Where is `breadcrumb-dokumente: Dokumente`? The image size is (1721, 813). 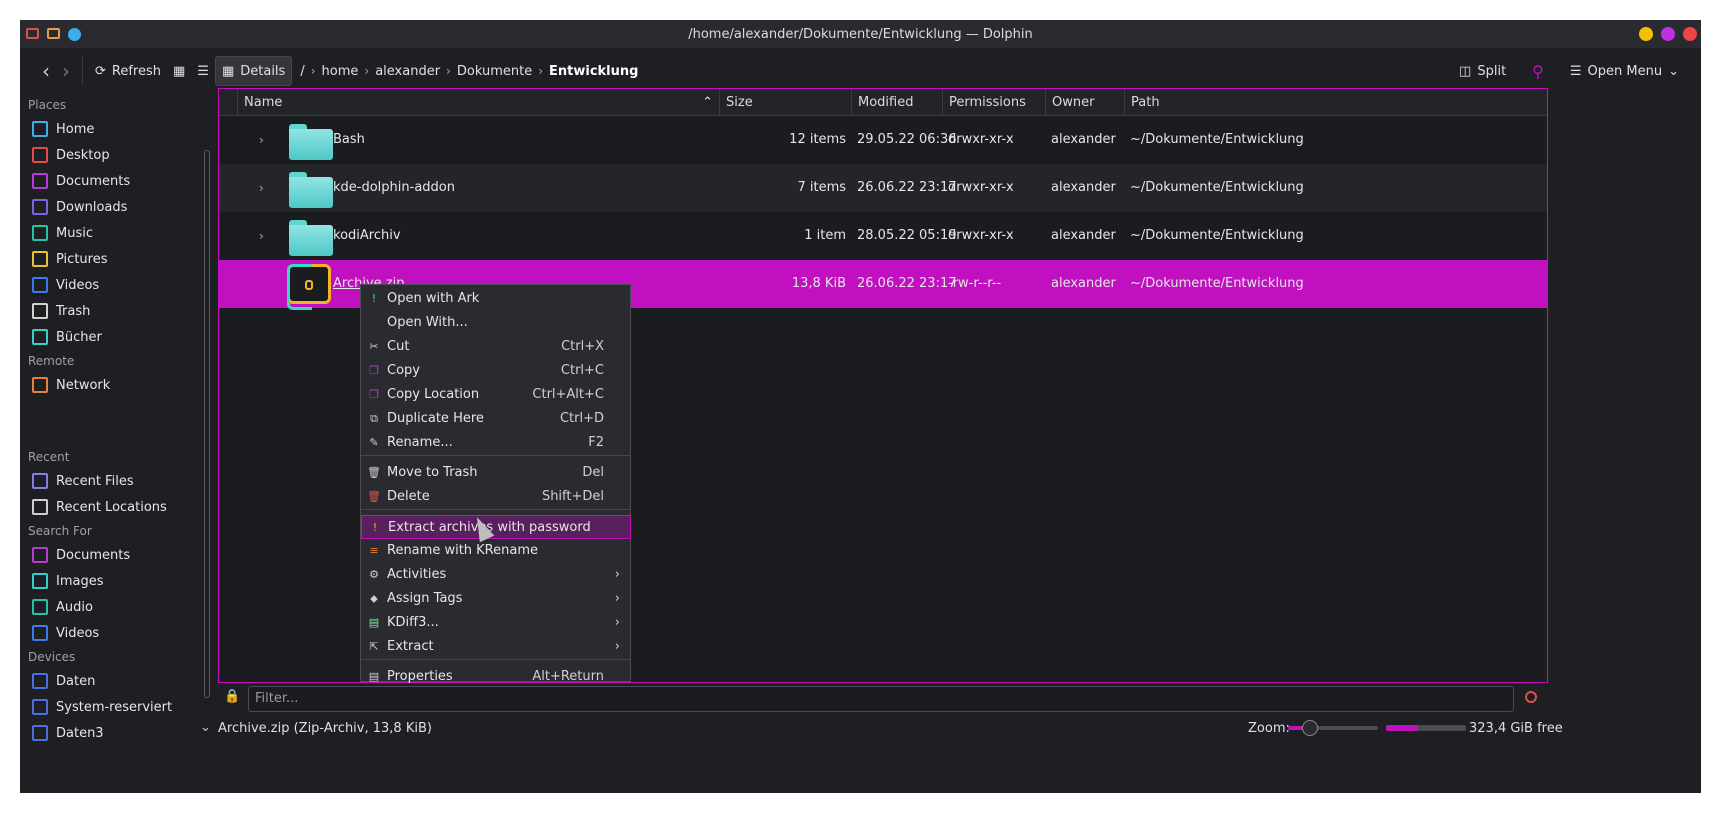 breadcrumb-dokumente: Dokumente is located at coordinates (494, 71).